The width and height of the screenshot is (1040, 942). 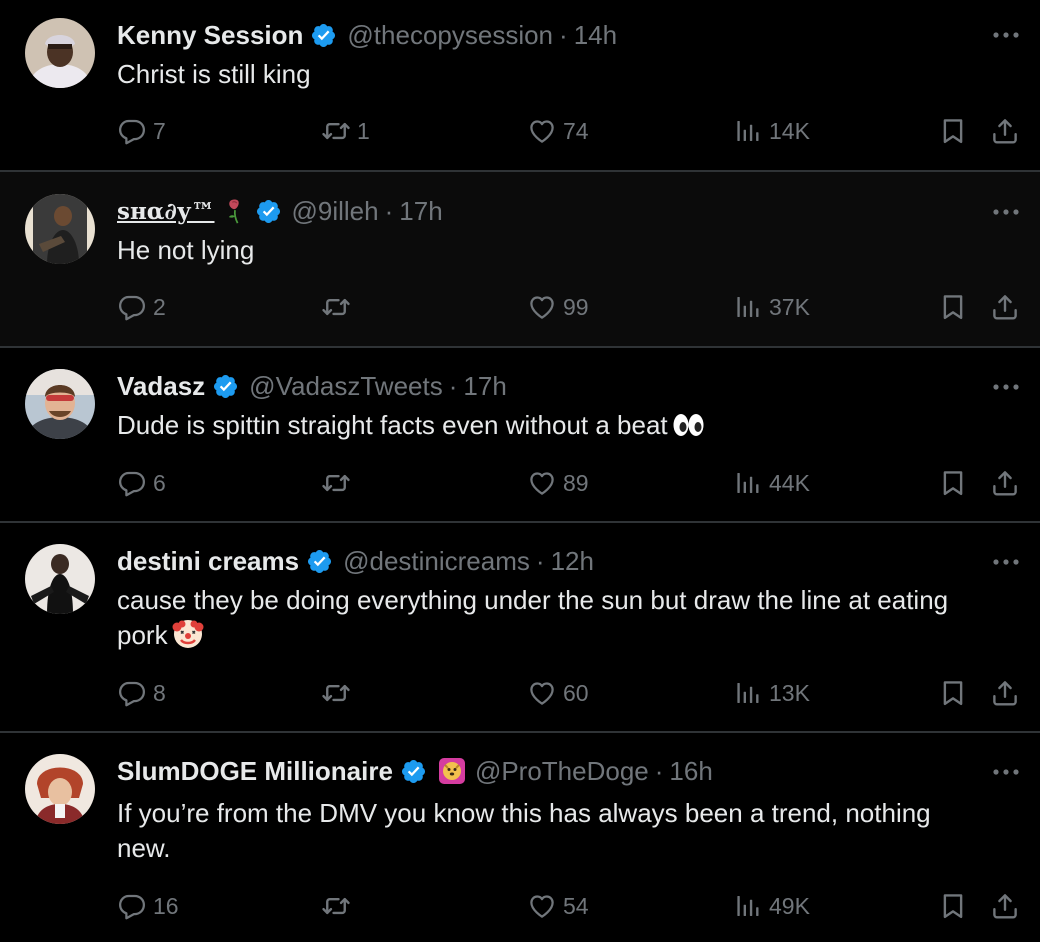 What do you see at coordinates (558, 483) in the screenshot?
I see `like-button: 89` at bounding box center [558, 483].